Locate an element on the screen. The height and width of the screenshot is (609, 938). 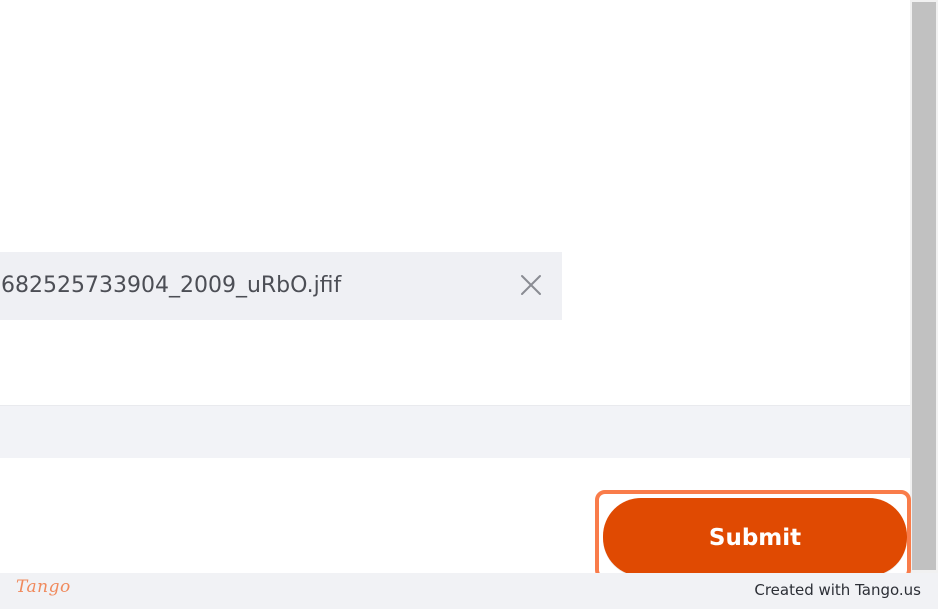
tango-logo: Tango is located at coordinates (43, 587).